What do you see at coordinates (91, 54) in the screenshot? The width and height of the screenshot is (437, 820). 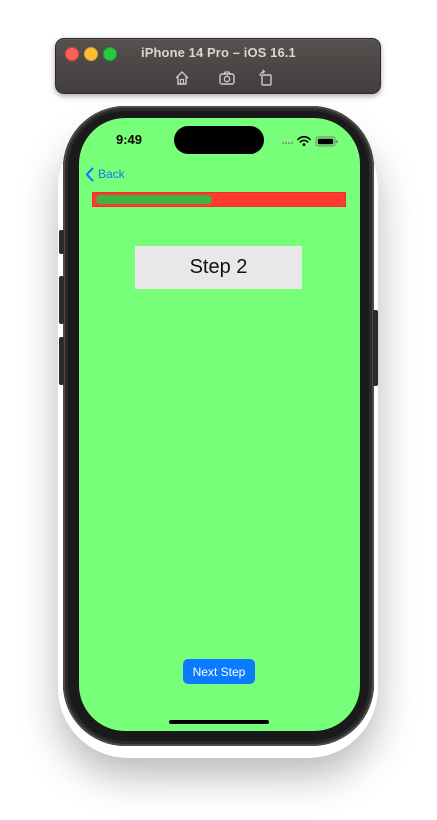 I see `minimize-window-button` at bounding box center [91, 54].